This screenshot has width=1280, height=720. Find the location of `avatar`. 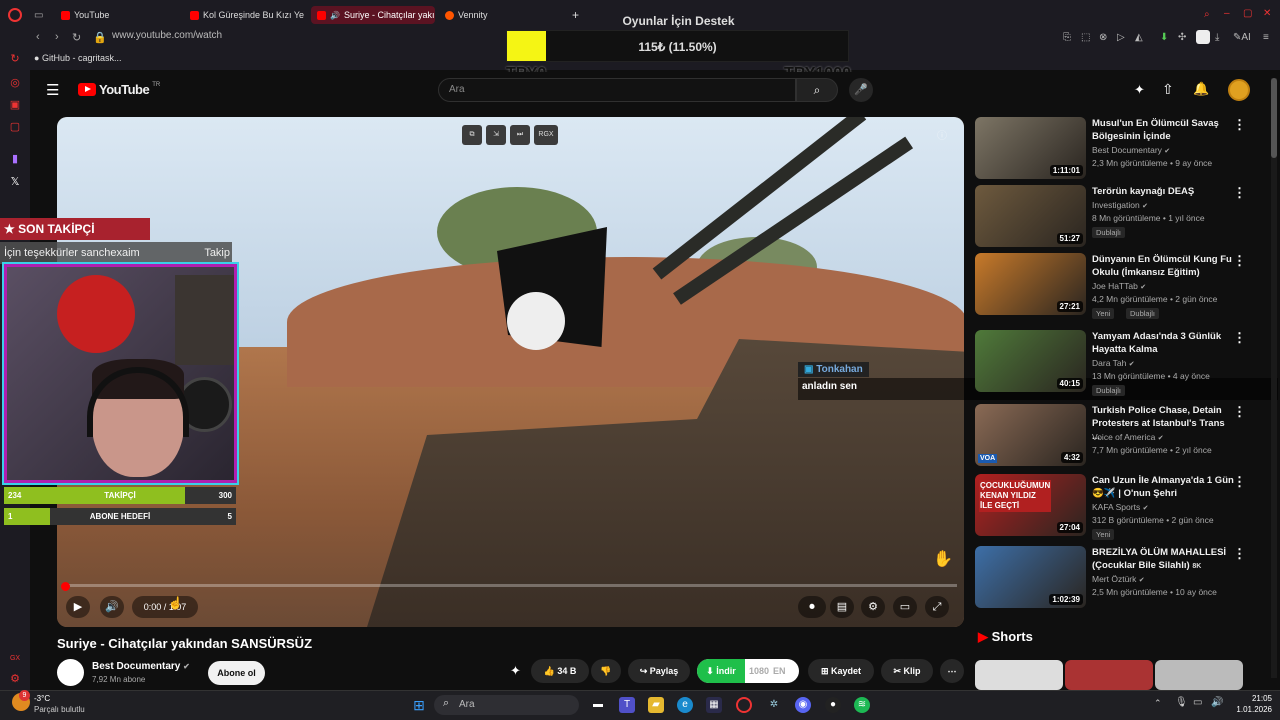

avatar is located at coordinates (1239, 90).